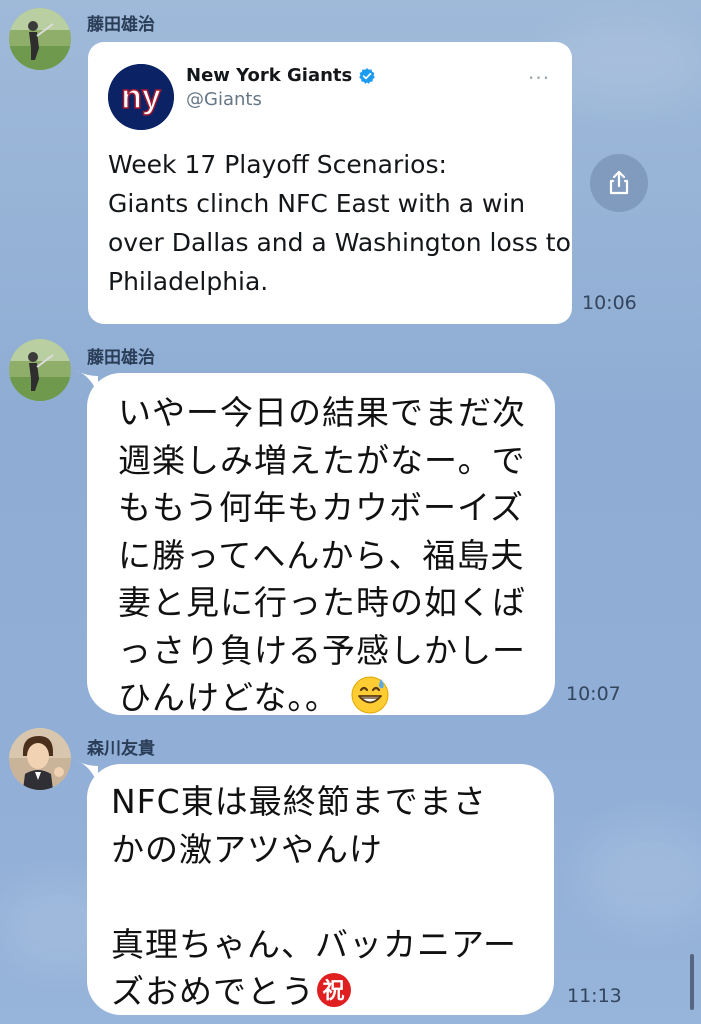 This screenshot has width=701, height=1024. I want to click on message-line: 真理ちゃん、バッカニアー, so click(314, 944).